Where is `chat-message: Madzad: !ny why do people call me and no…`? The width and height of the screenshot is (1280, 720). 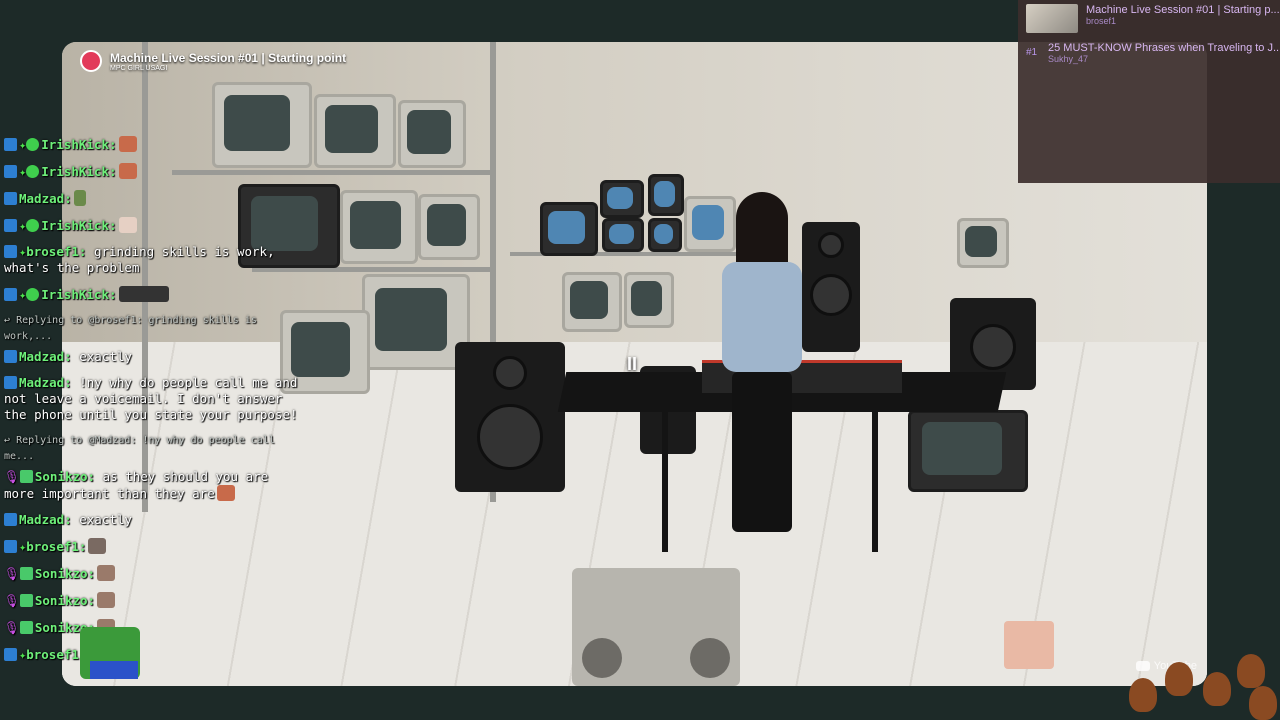
chat-message: Madzad: !ny why do people call me and no… is located at coordinates (154, 399).